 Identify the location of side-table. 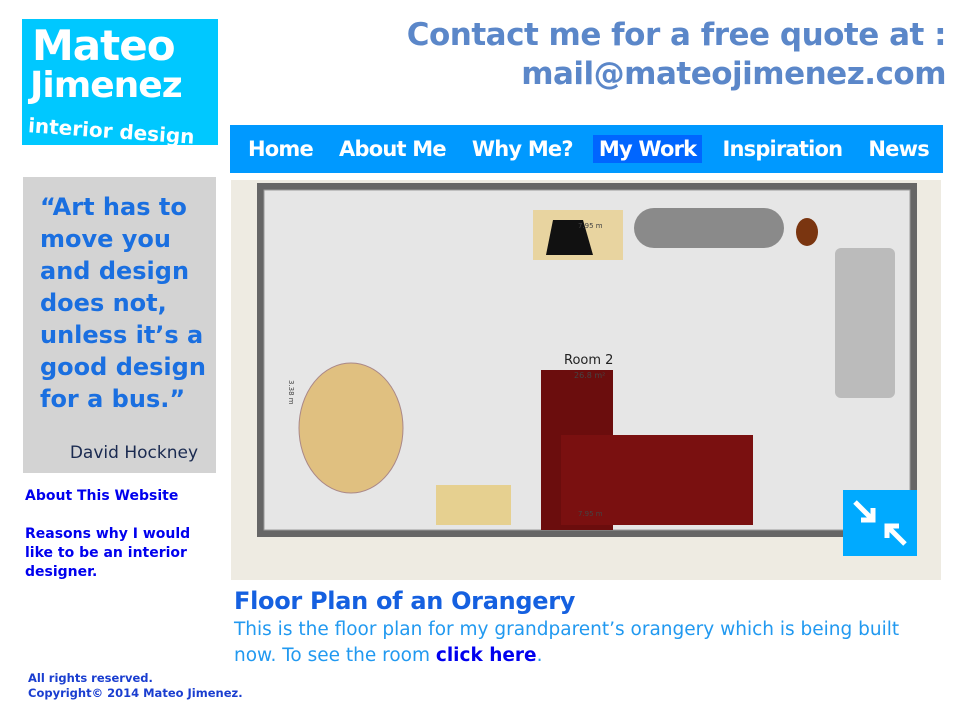
(473, 505).